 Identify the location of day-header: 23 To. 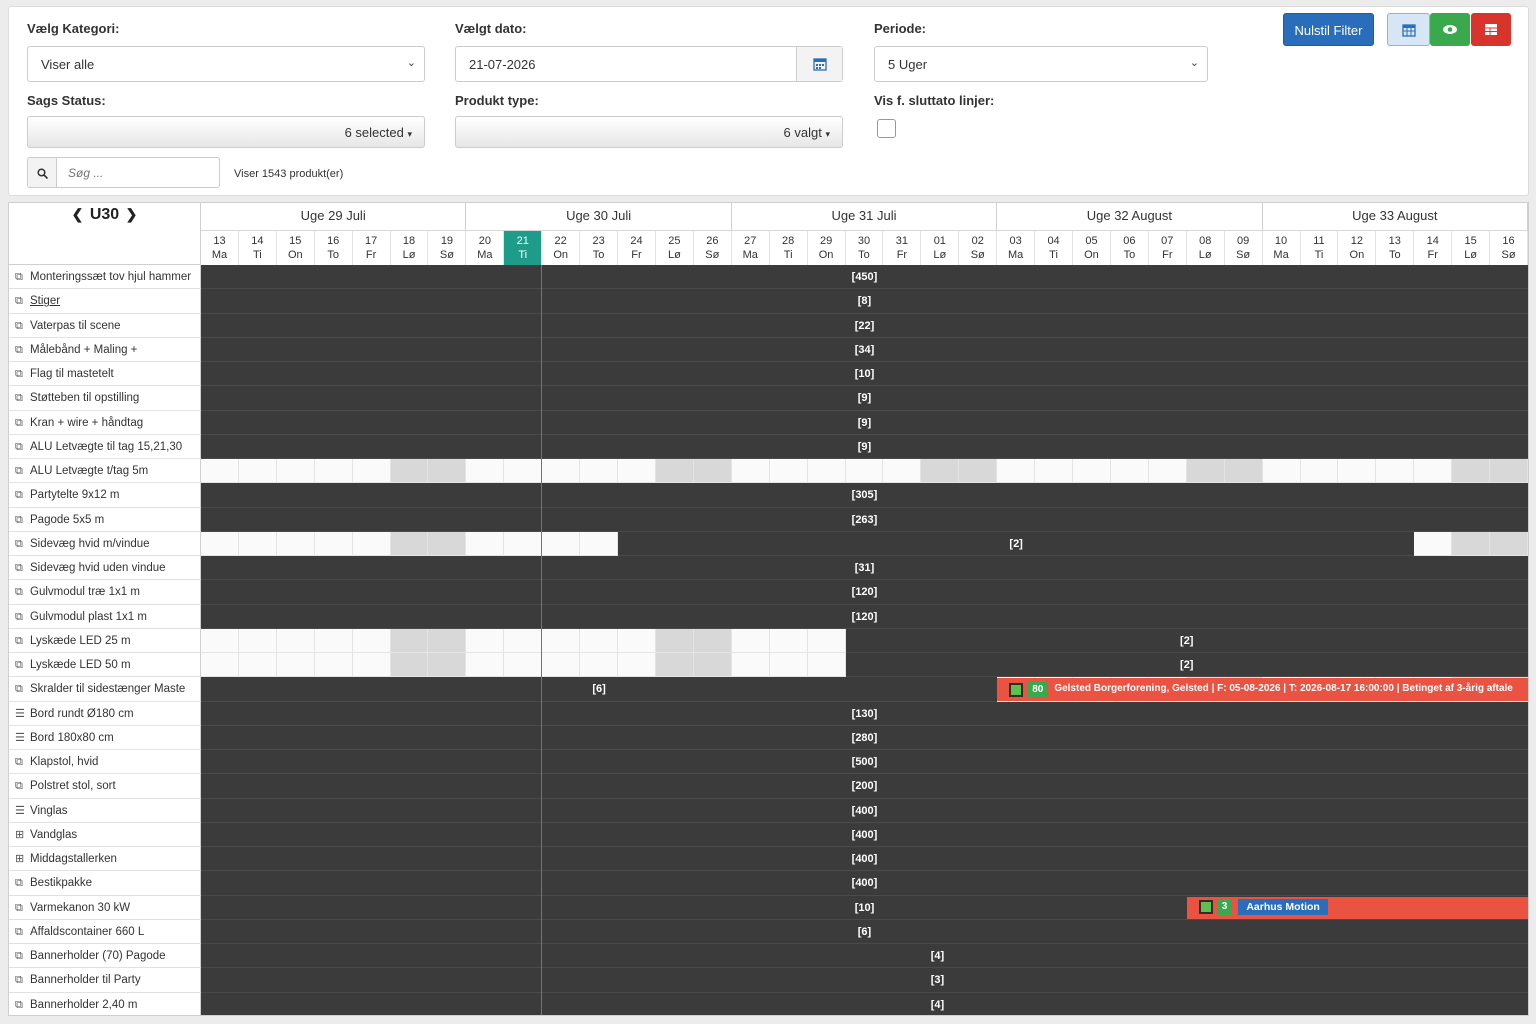
(599, 248).